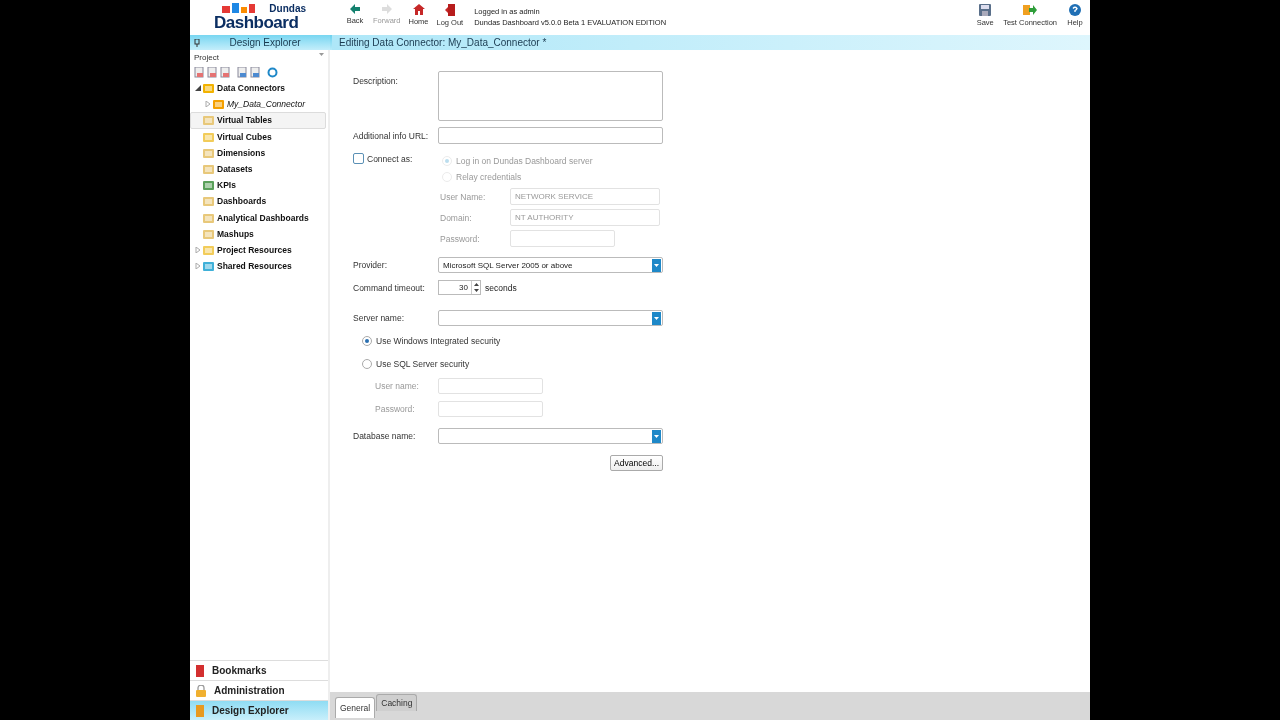  I want to click on unit-label: seconds, so click(501, 287).